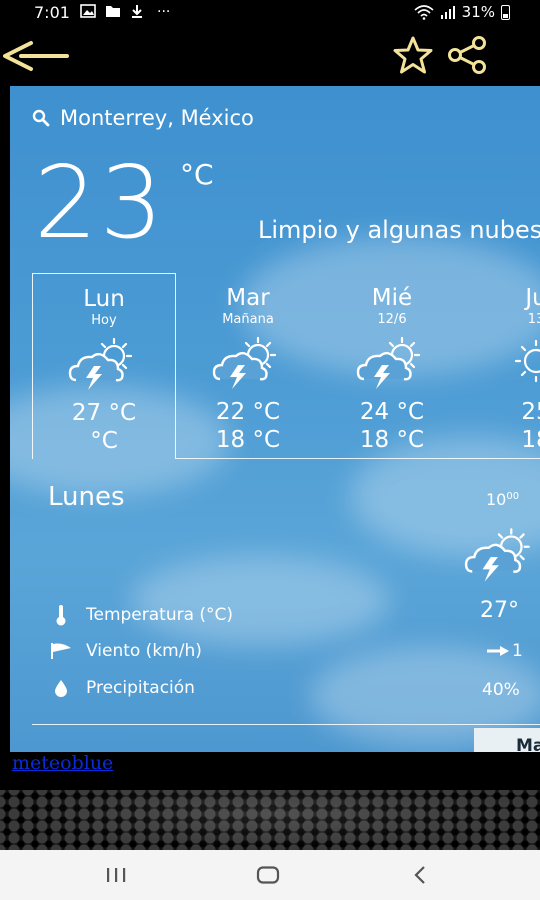 Image resolution: width=540 pixels, height=900 pixels. I want to click on detail-day-title: Lunes, so click(86, 497).